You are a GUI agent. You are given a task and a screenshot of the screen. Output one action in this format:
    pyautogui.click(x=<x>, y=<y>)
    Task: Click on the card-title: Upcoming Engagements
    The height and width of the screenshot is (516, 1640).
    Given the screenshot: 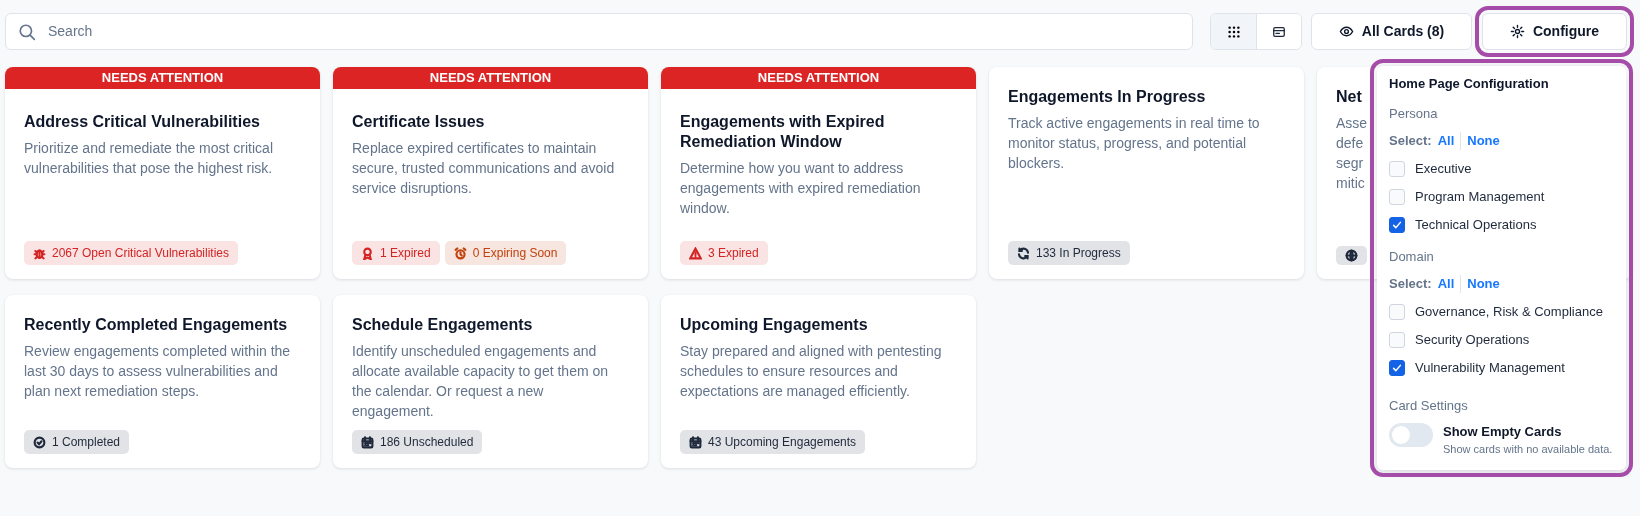 What is the action you would take?
    pyautogui.click(x=774, y=325)
    